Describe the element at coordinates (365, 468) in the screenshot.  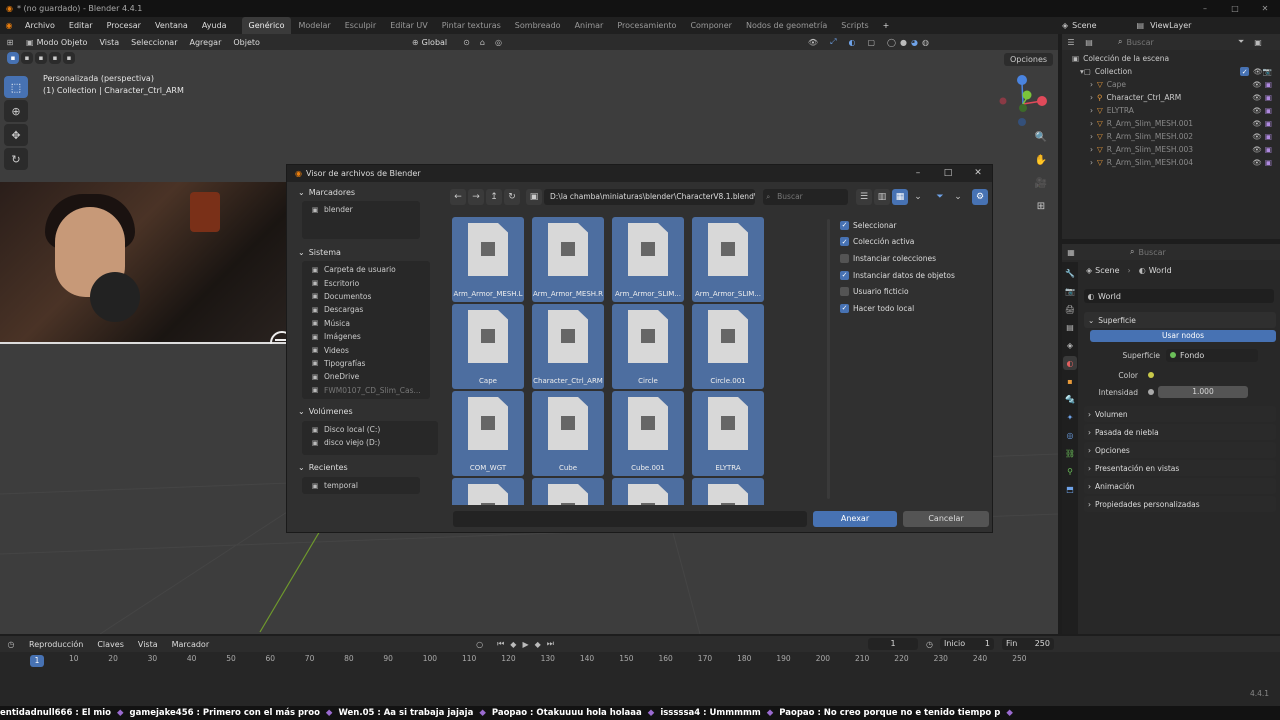
I see `recent-header: ⌄ Recientes` at that location.